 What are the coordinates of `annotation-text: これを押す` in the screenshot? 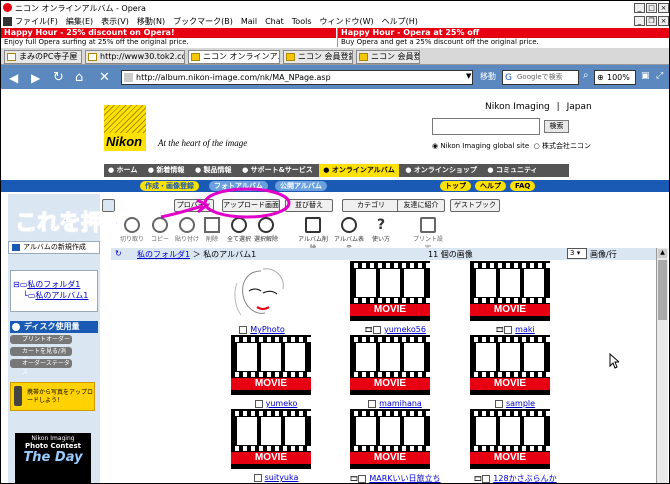 It's located at (70, 224).